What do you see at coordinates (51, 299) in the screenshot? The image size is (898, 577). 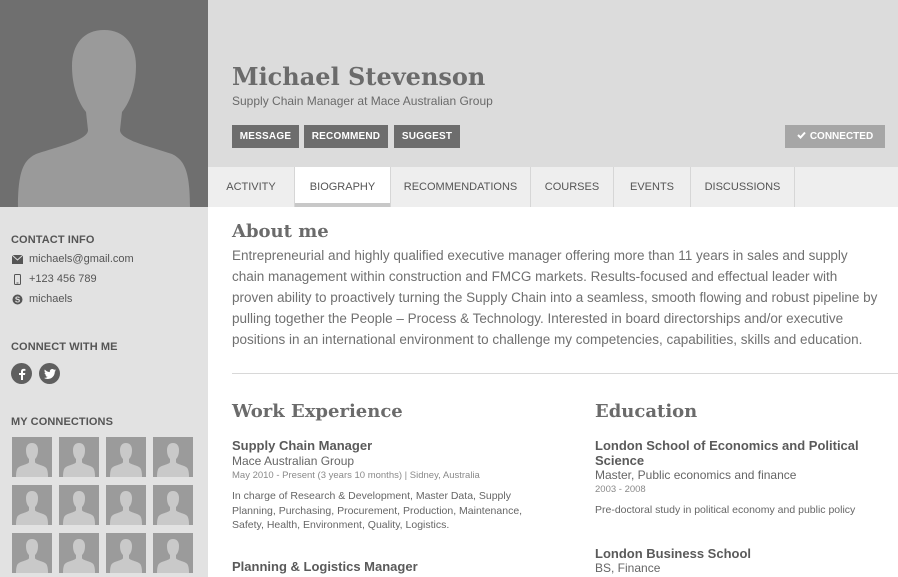 I see `skype-value: michaels` at bounding box center [51, 299].